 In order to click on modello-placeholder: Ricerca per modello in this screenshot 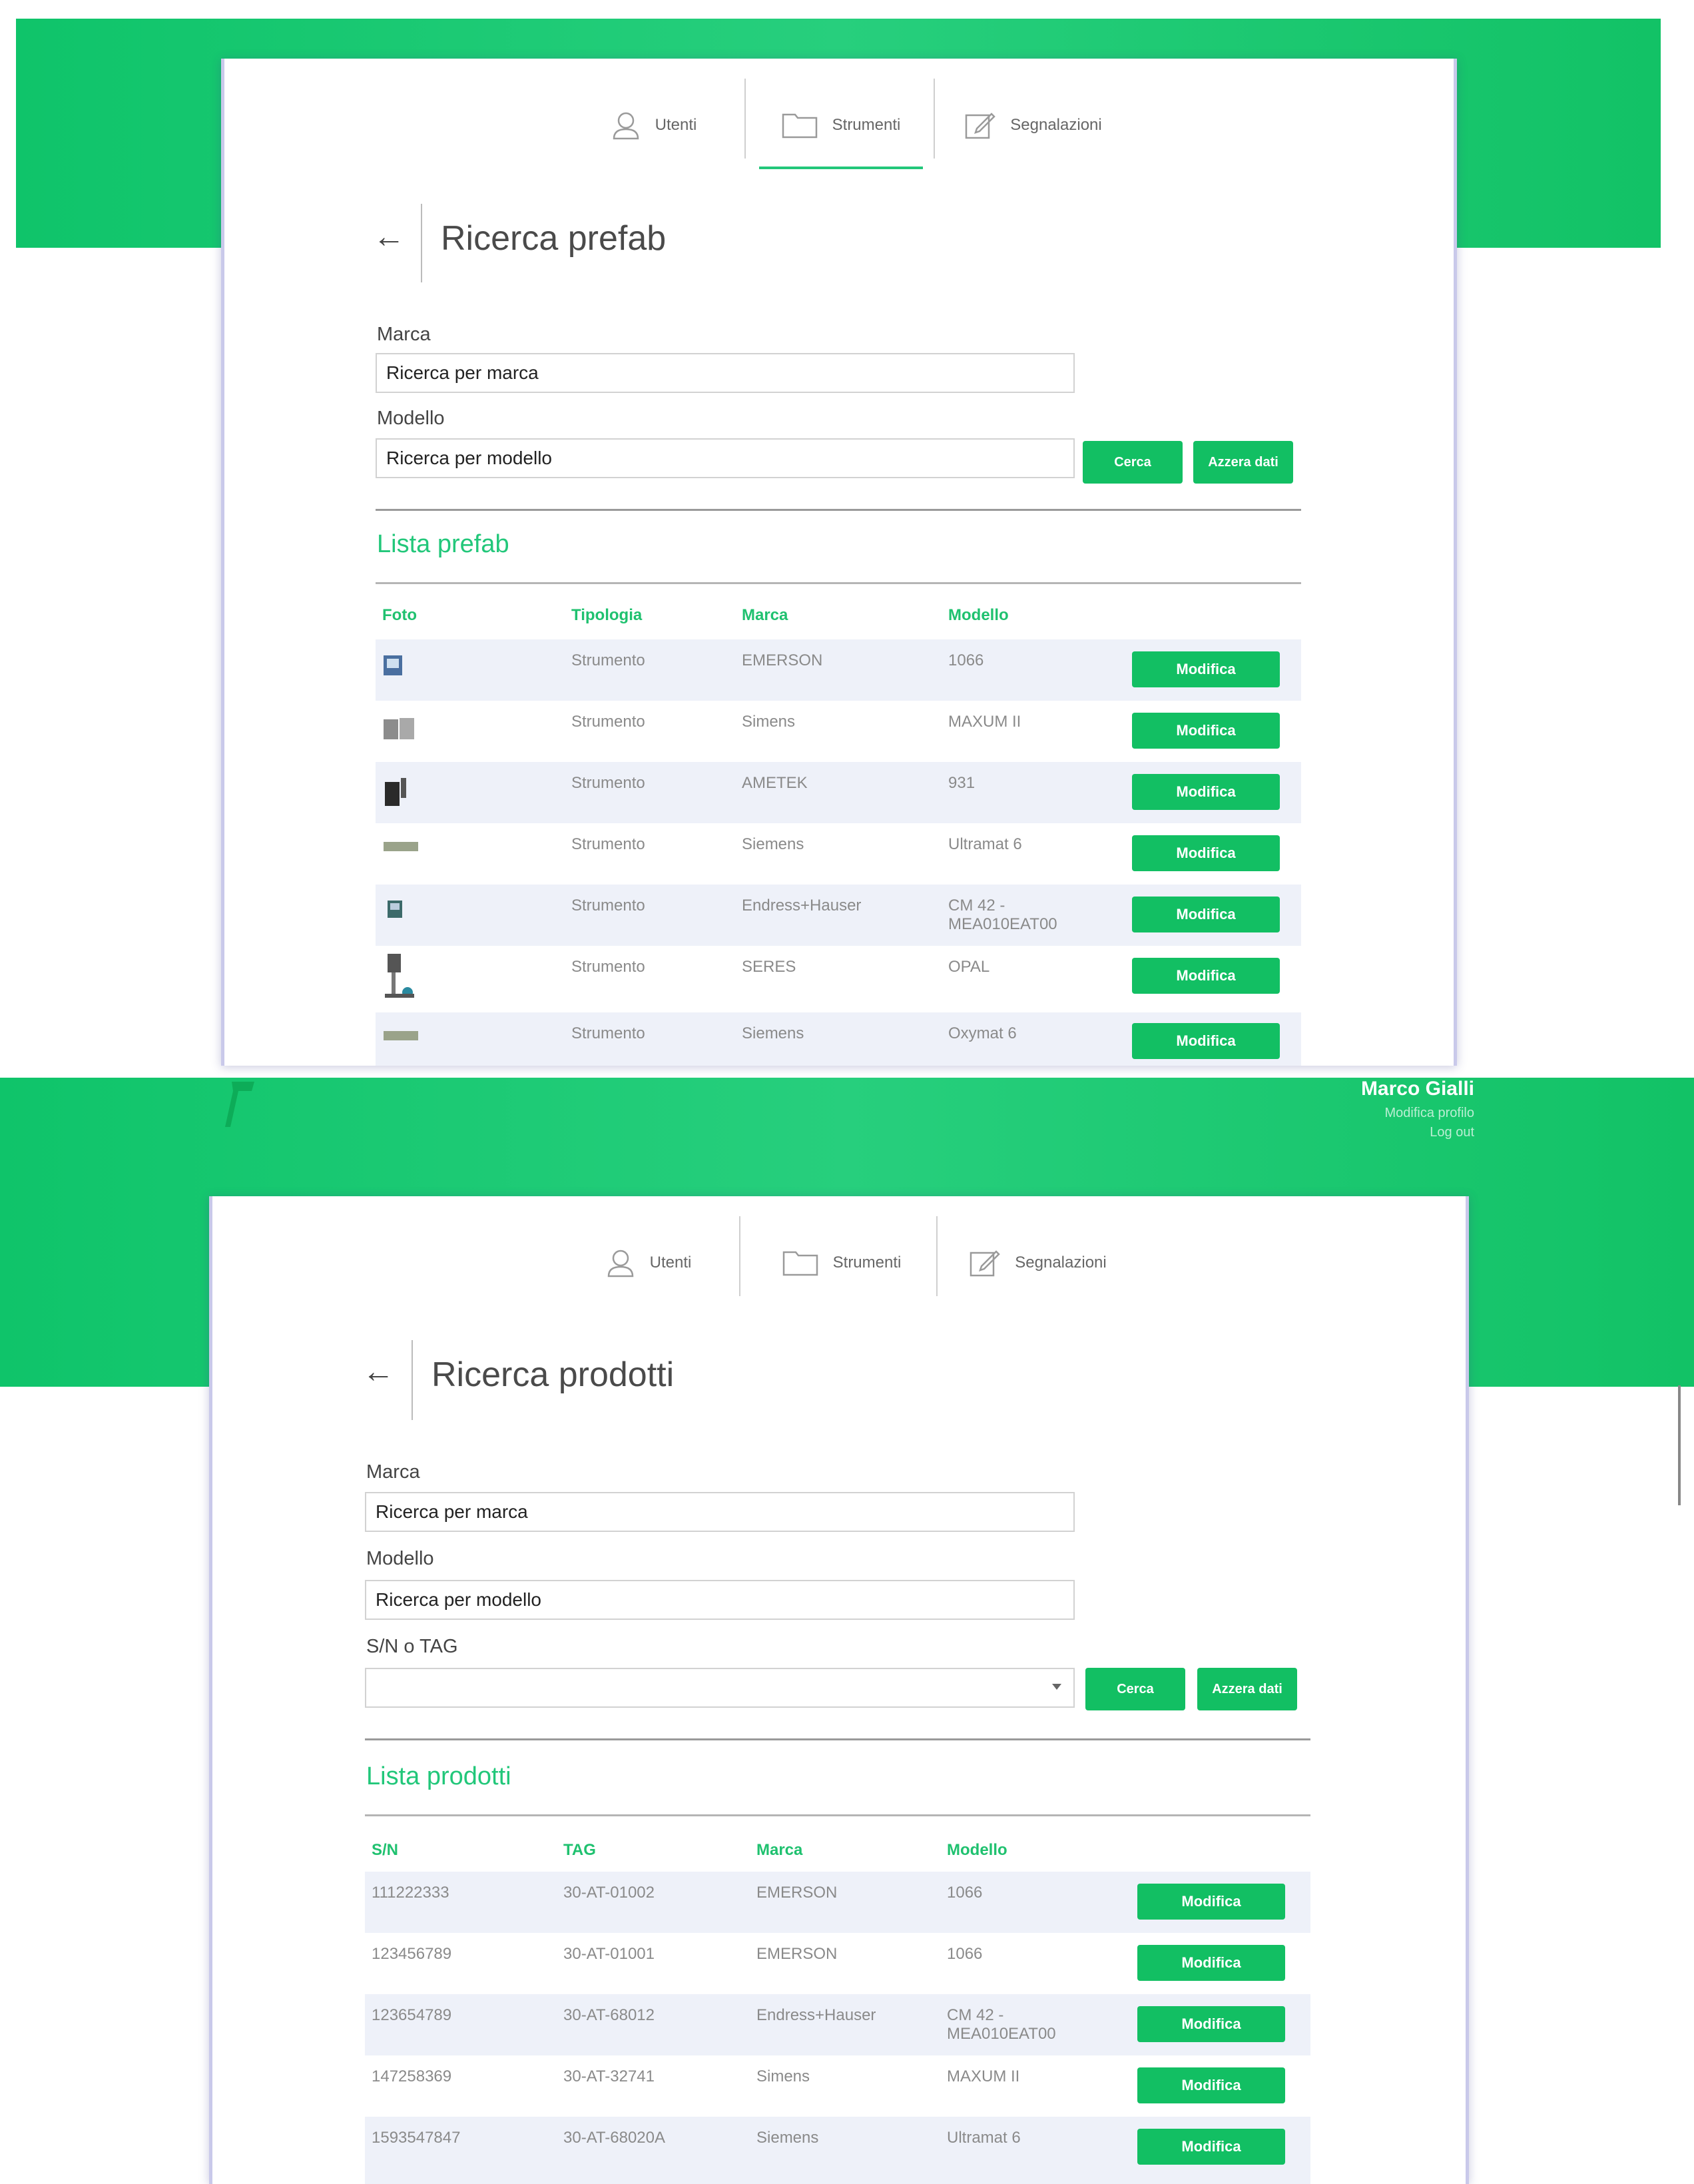, I will do `click(458, 1599)`.